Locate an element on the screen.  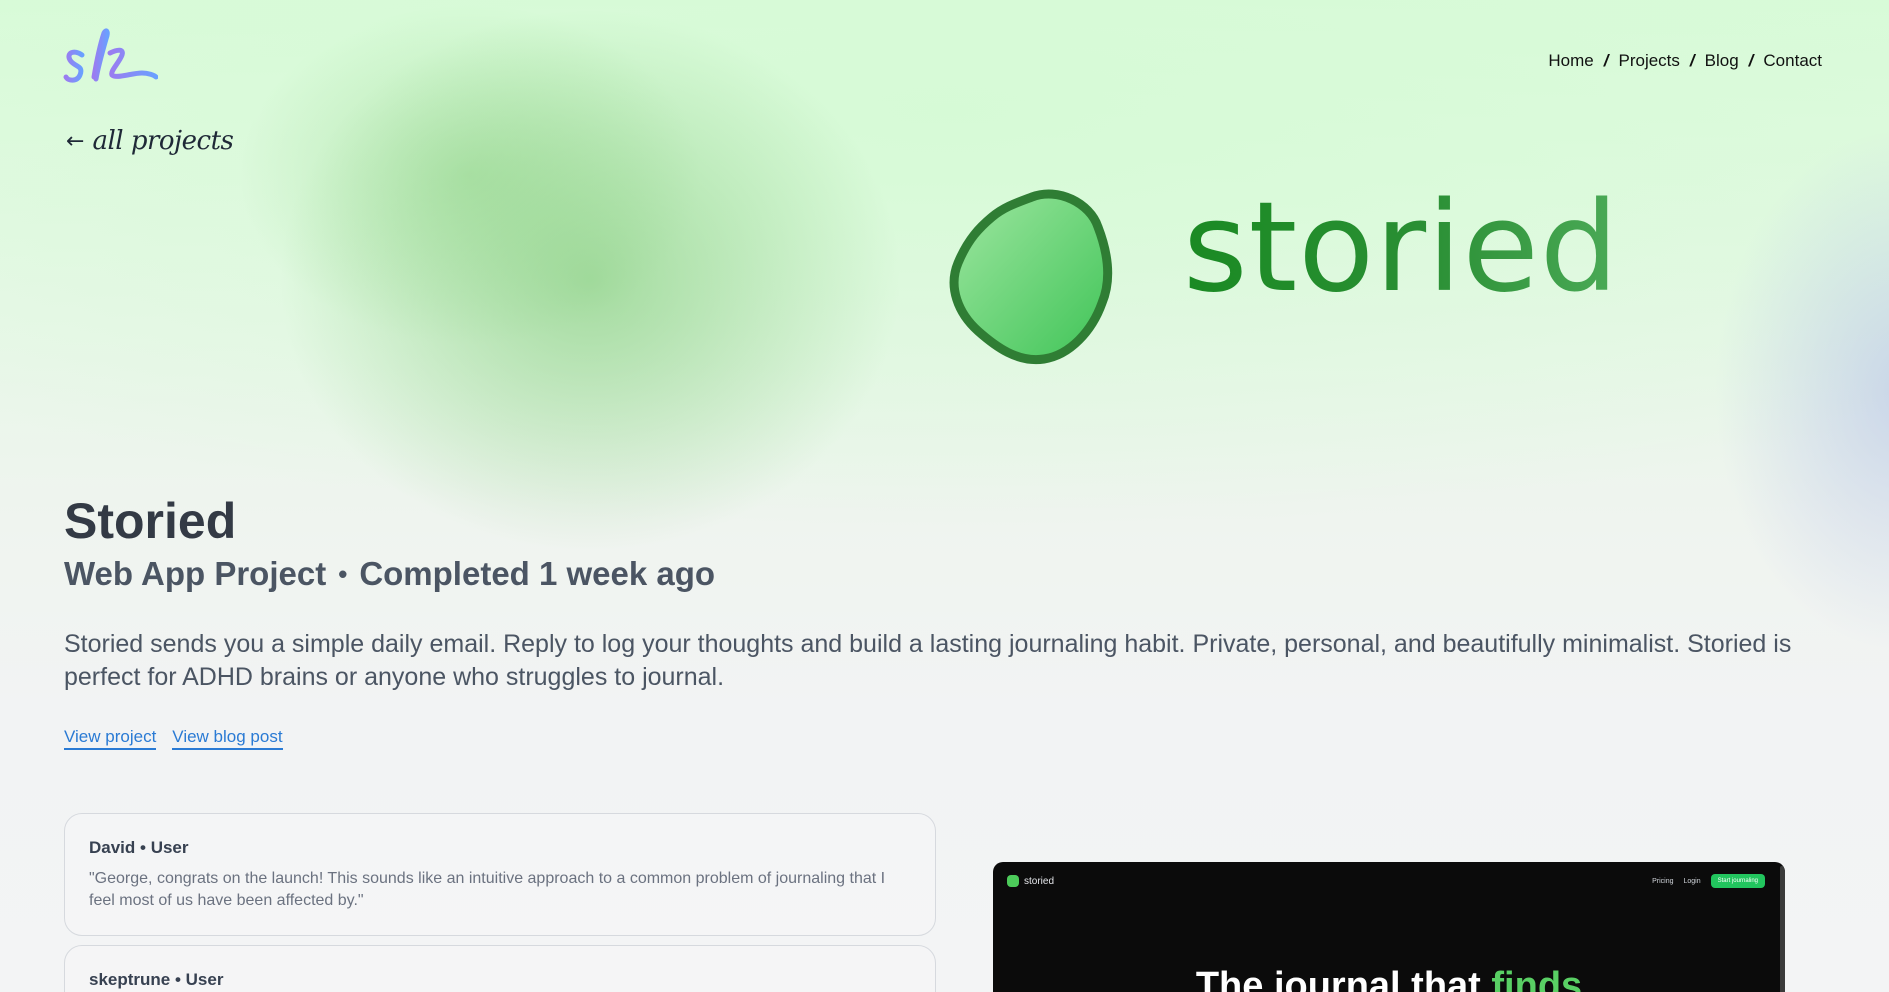
storied-logo-icon is located at coordinates (1031, 277).